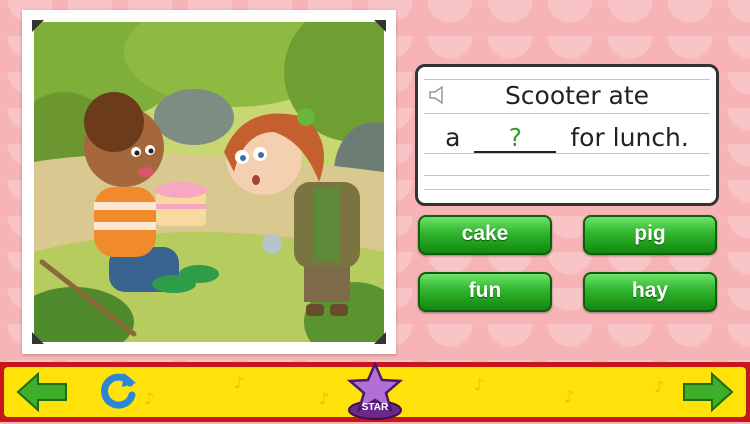 This screenshot has height=424, width=750. What do you see at coordinates (118, 393) in the screenshot?
I see `replay-icon` at bounding box center [118, 393].